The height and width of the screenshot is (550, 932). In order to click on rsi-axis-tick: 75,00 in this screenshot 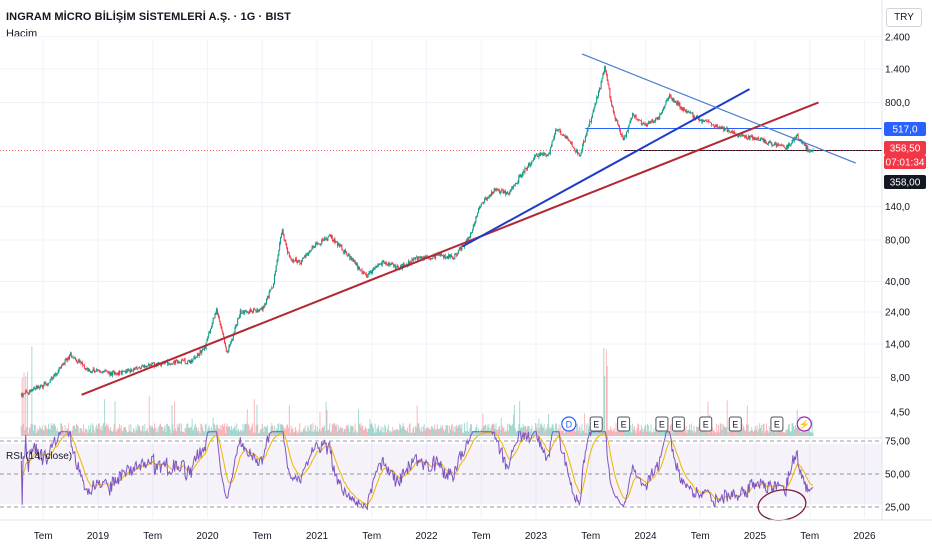, I will do `click(897, 442)`.